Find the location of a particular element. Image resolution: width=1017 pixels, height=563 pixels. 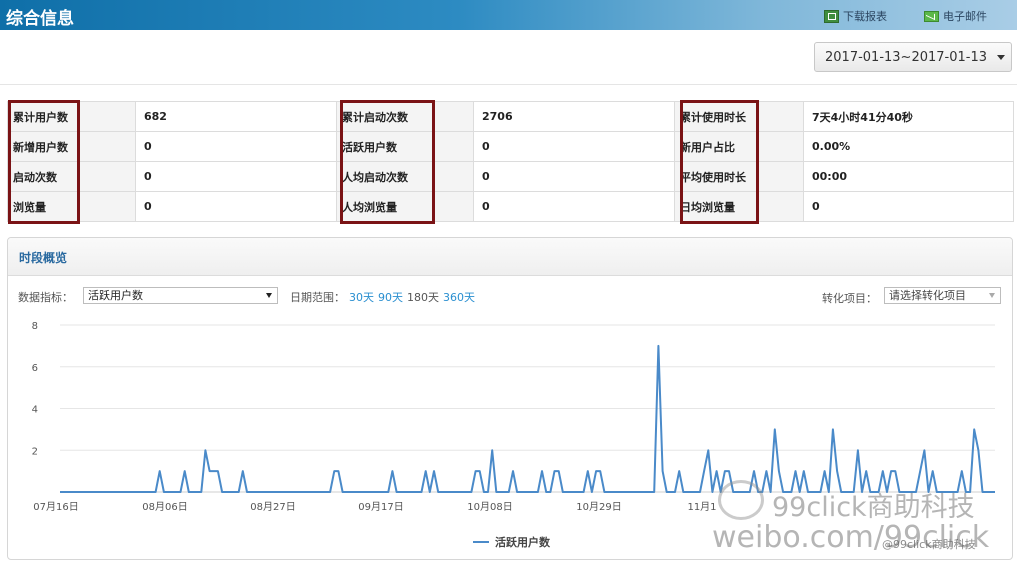

y-tick-label: 2 is located at coordinates (35, 451).